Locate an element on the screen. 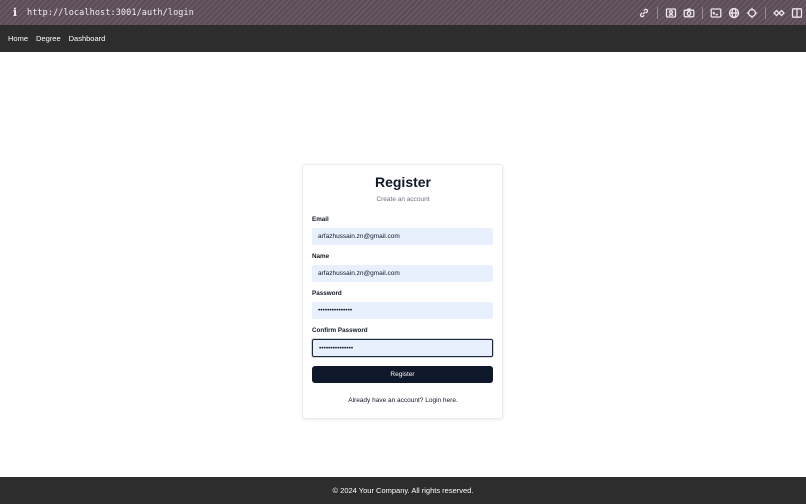 This screenshot has height=504, width=806. register-button: Register is located at coordinates (402, 374).